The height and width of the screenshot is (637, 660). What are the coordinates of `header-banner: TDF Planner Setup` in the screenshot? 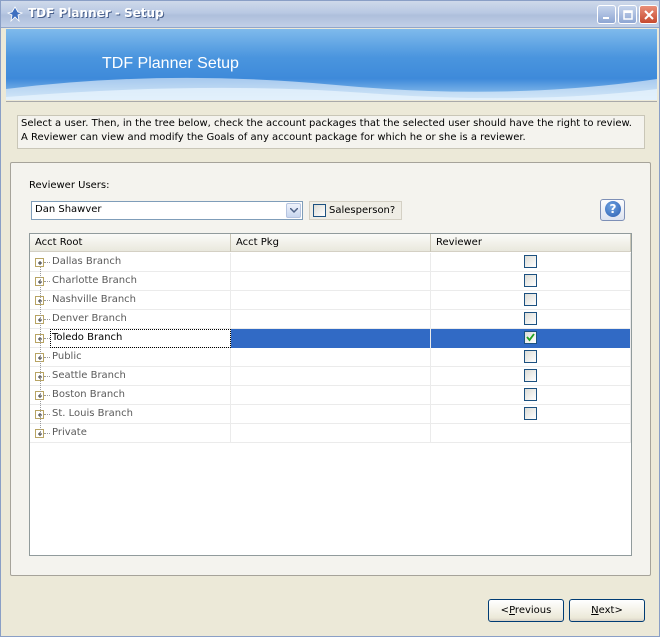 It's located at (331, 64).